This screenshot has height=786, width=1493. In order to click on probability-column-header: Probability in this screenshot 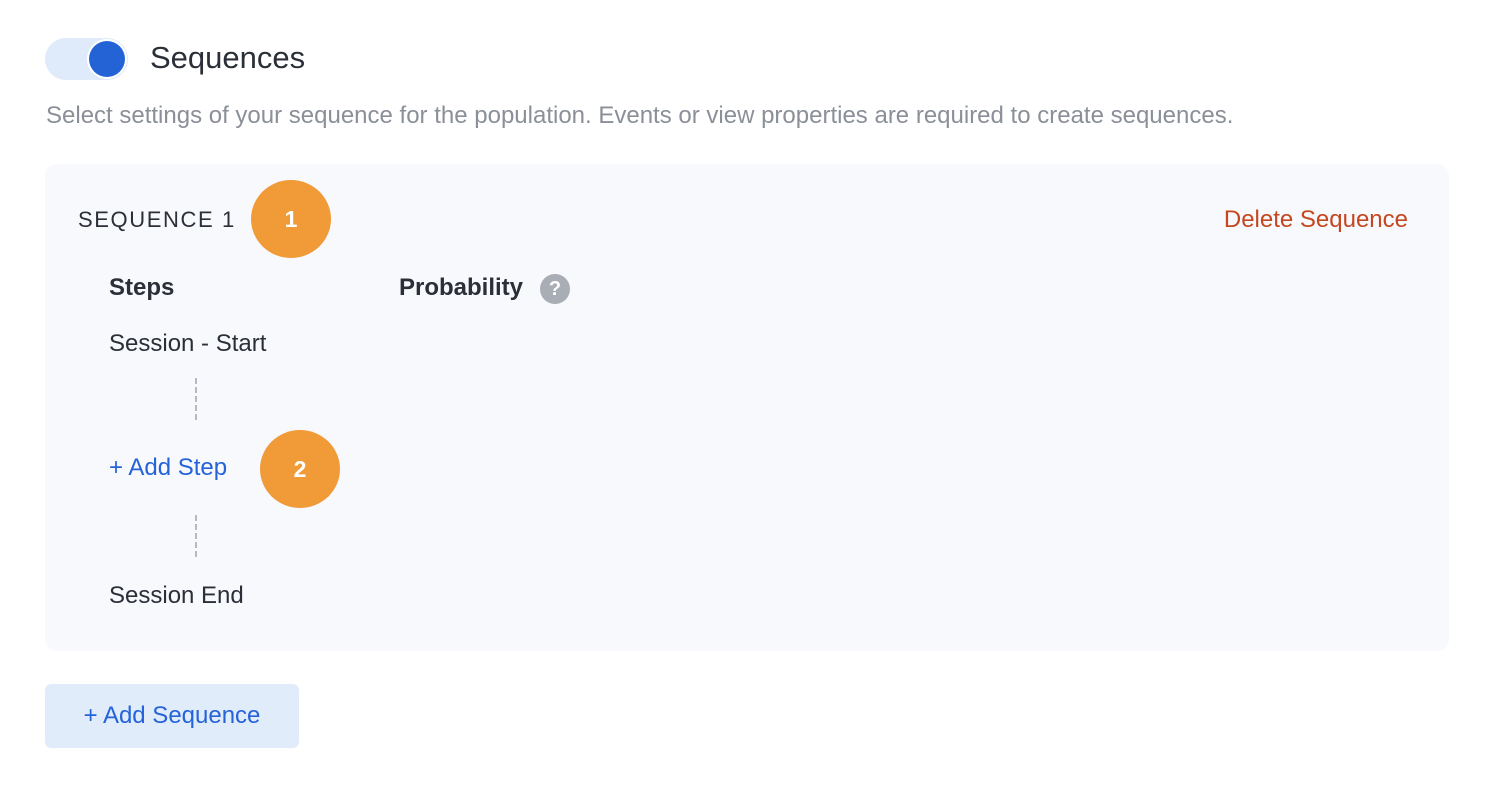, I will do `click(461, 287)`.